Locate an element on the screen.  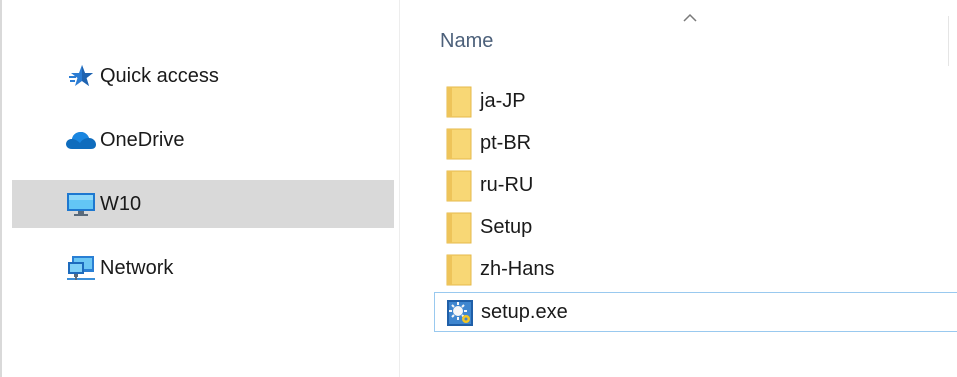
nav-item-w10: W10 is located at coordinates (203, 204).